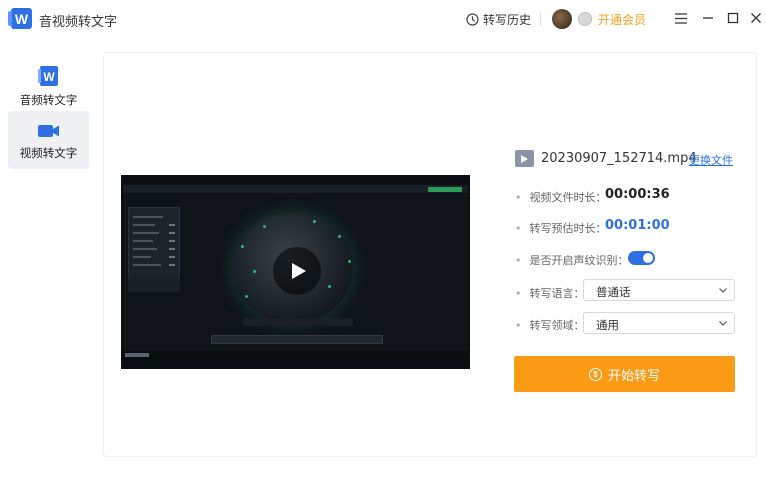 This screenshot has height=483, width=766. Describe the element at coordinates (585, 19) in the screenshot. I see `vip-badge-icon` at that location.